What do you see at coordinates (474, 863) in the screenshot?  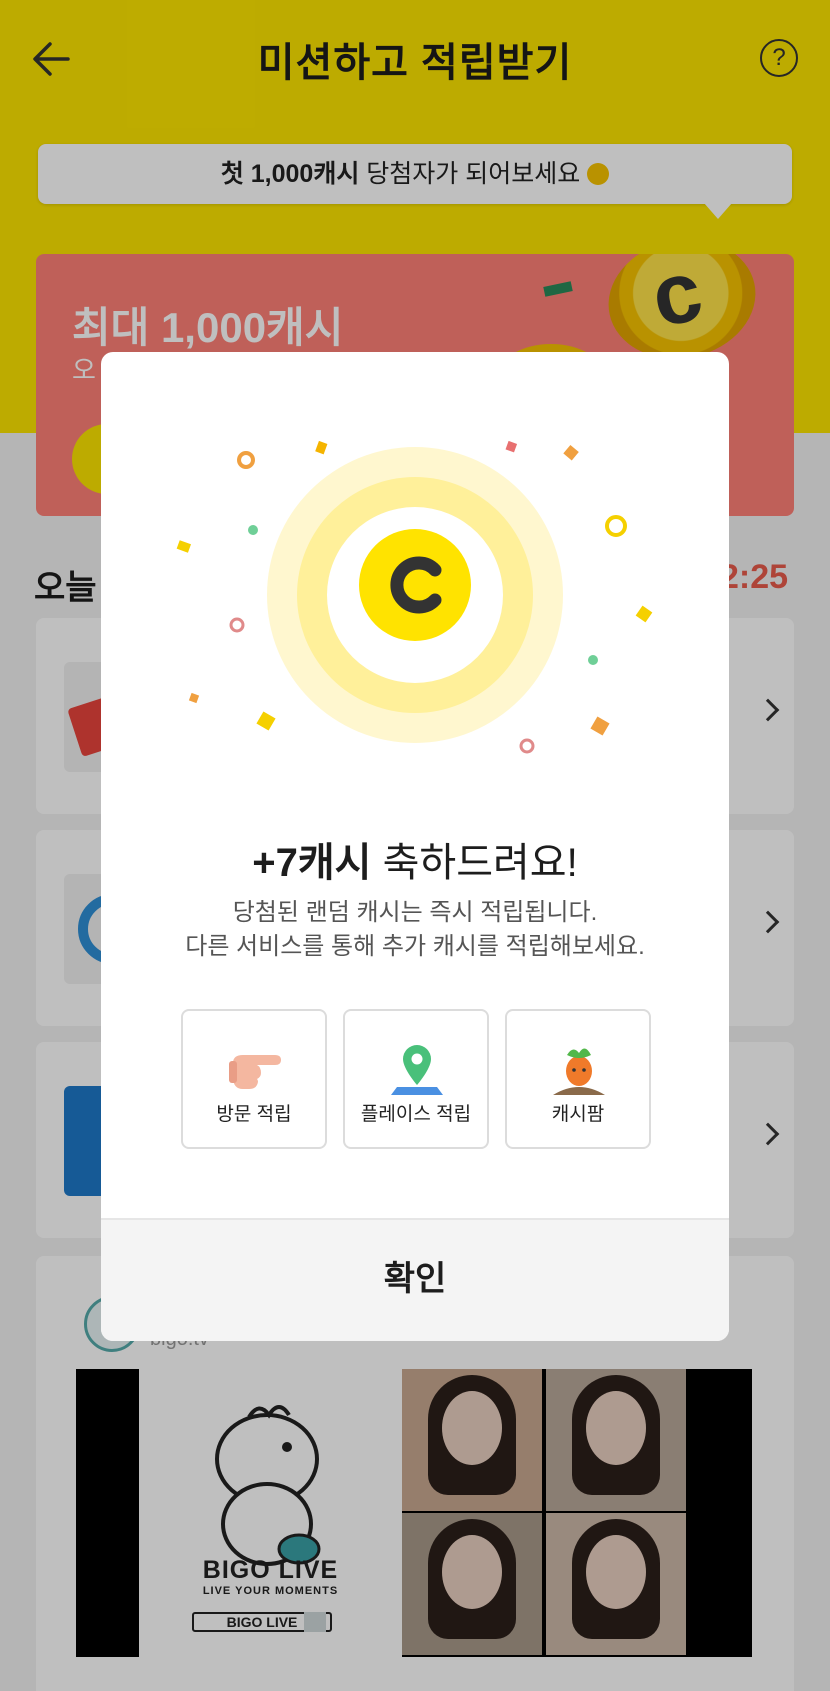 I see `reward-message: 축하드려요!` at bounding box center [474, 863].